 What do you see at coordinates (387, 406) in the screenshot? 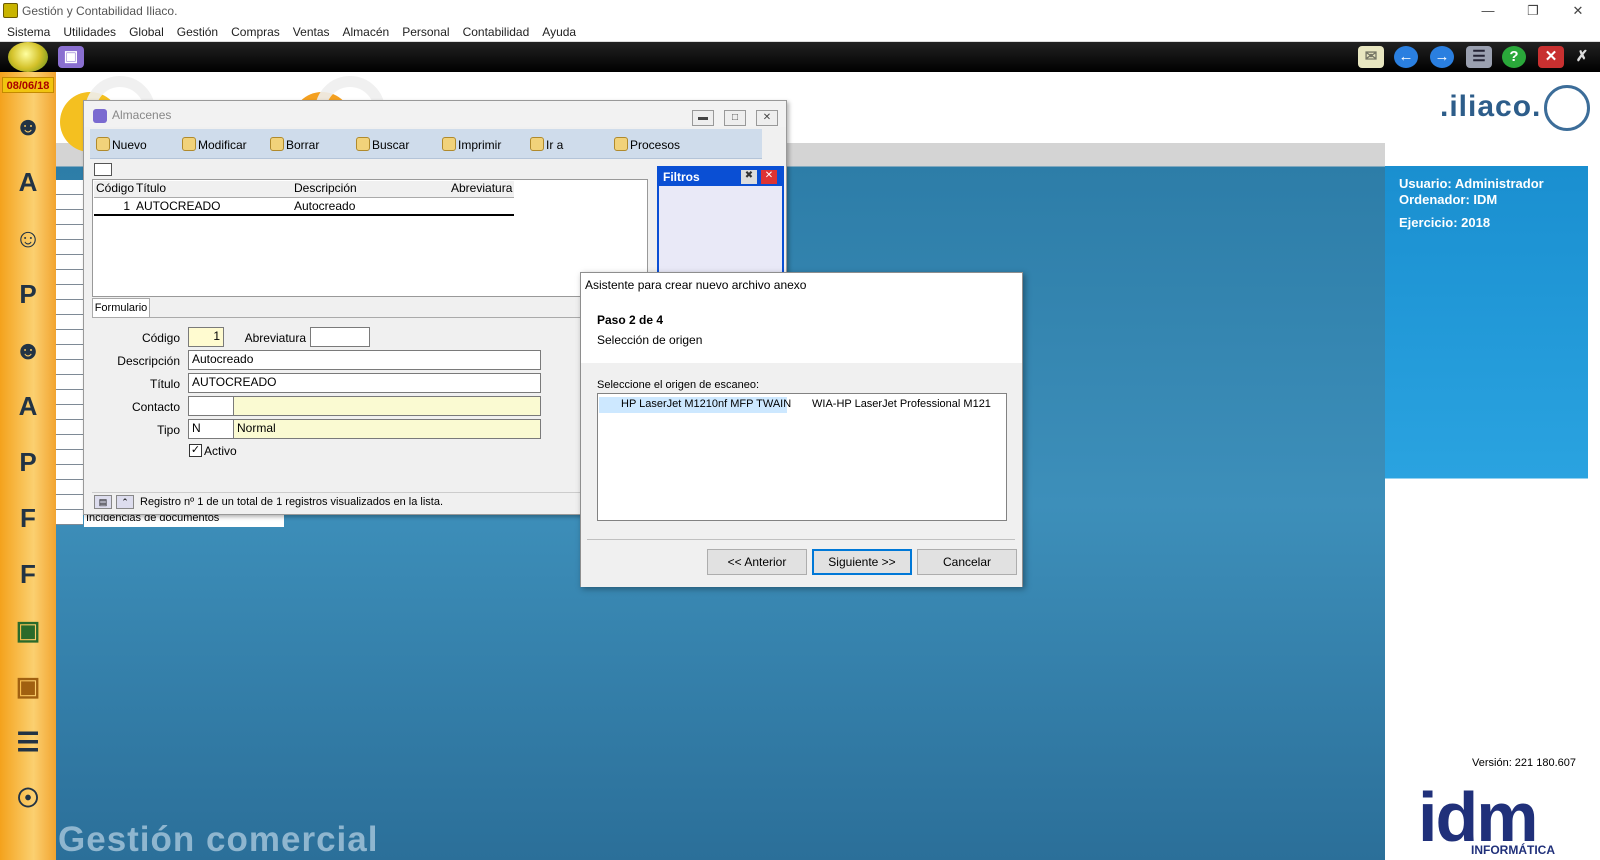
I see `contacto-name-field` at bounding box center [387, 406].